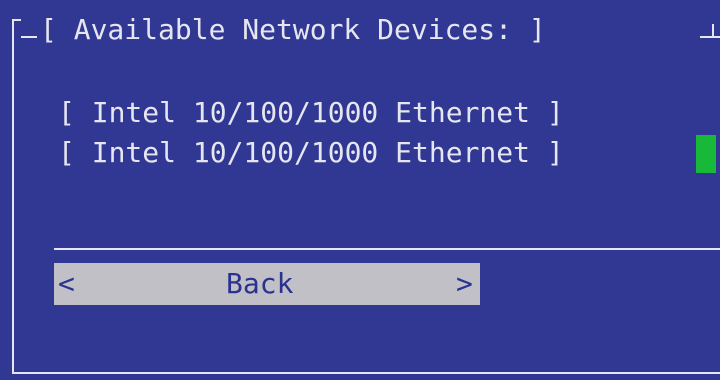 The width and height of the screenshot is (720, 380). Describe the element at coordinates (387, 249) in the screenshot. I see `dialog-separator` at that location.